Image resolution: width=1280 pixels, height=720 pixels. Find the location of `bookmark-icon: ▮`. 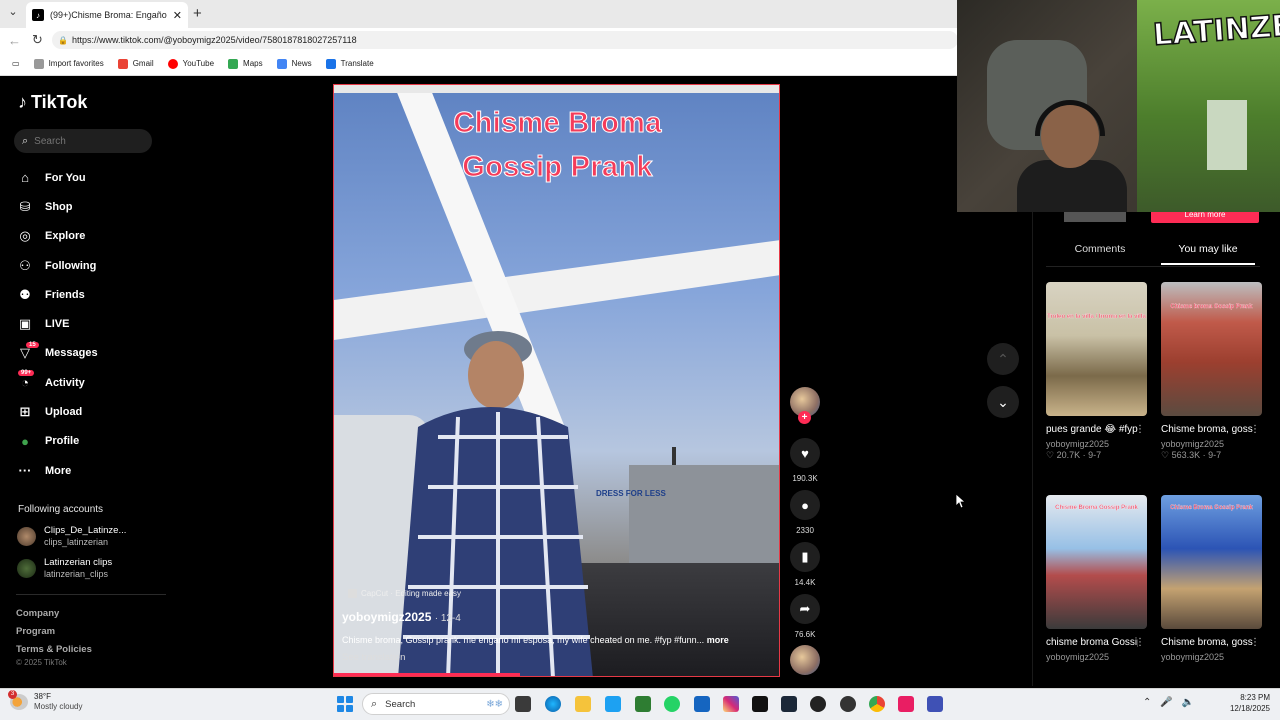

bookmark-icon: ▮ is located at coordinates (805, 557).